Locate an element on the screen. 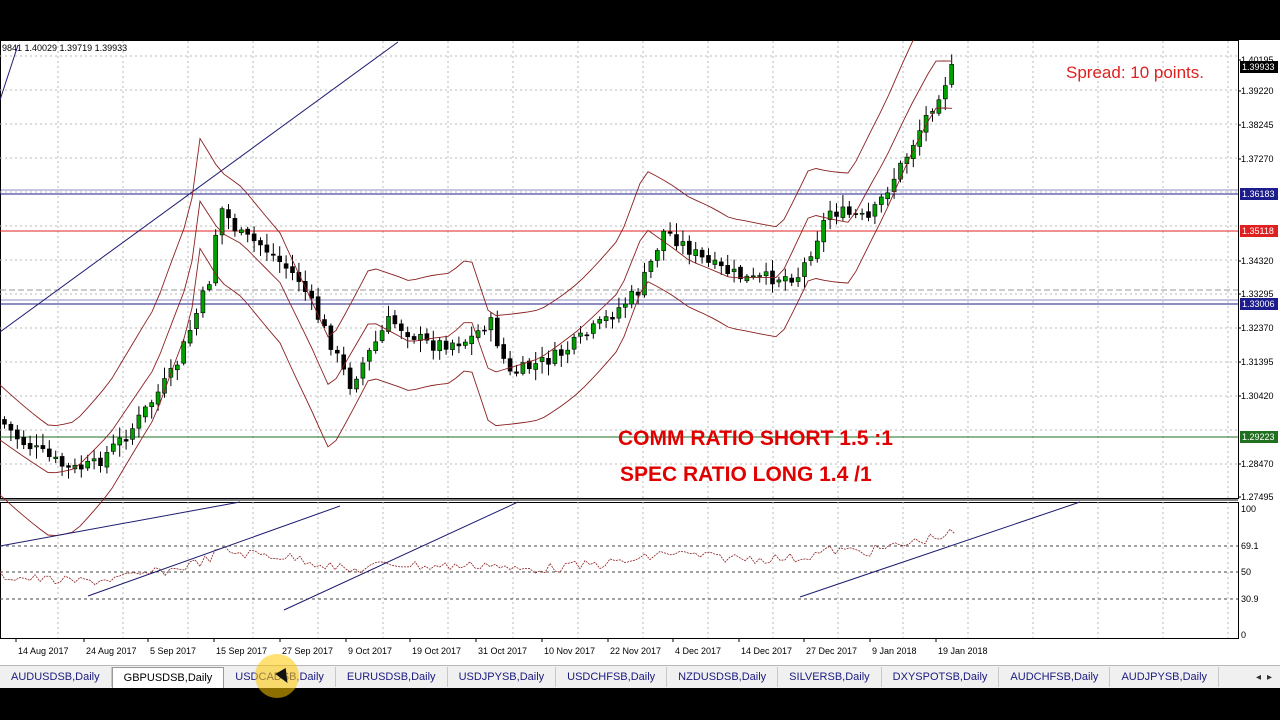 This screenshot has height=720, width=1280. price-level-tag-label: 1.39933 is located at coordinates (1258, 67).